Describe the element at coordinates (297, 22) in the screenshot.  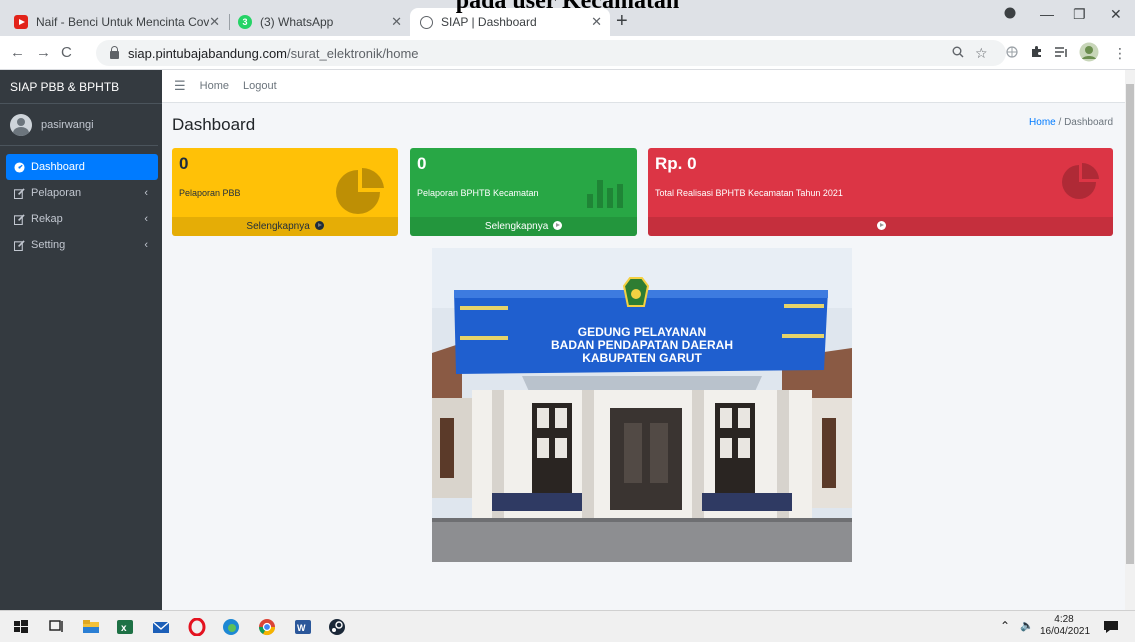
I see `tab-title: (3) WhatsApp` at that location.